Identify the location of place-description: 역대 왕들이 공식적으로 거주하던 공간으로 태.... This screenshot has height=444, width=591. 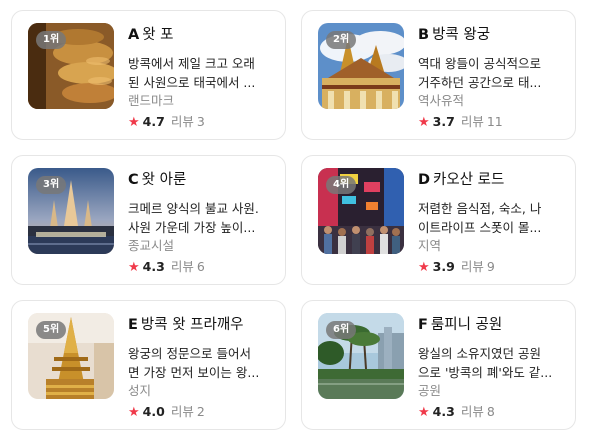
(492, 73).